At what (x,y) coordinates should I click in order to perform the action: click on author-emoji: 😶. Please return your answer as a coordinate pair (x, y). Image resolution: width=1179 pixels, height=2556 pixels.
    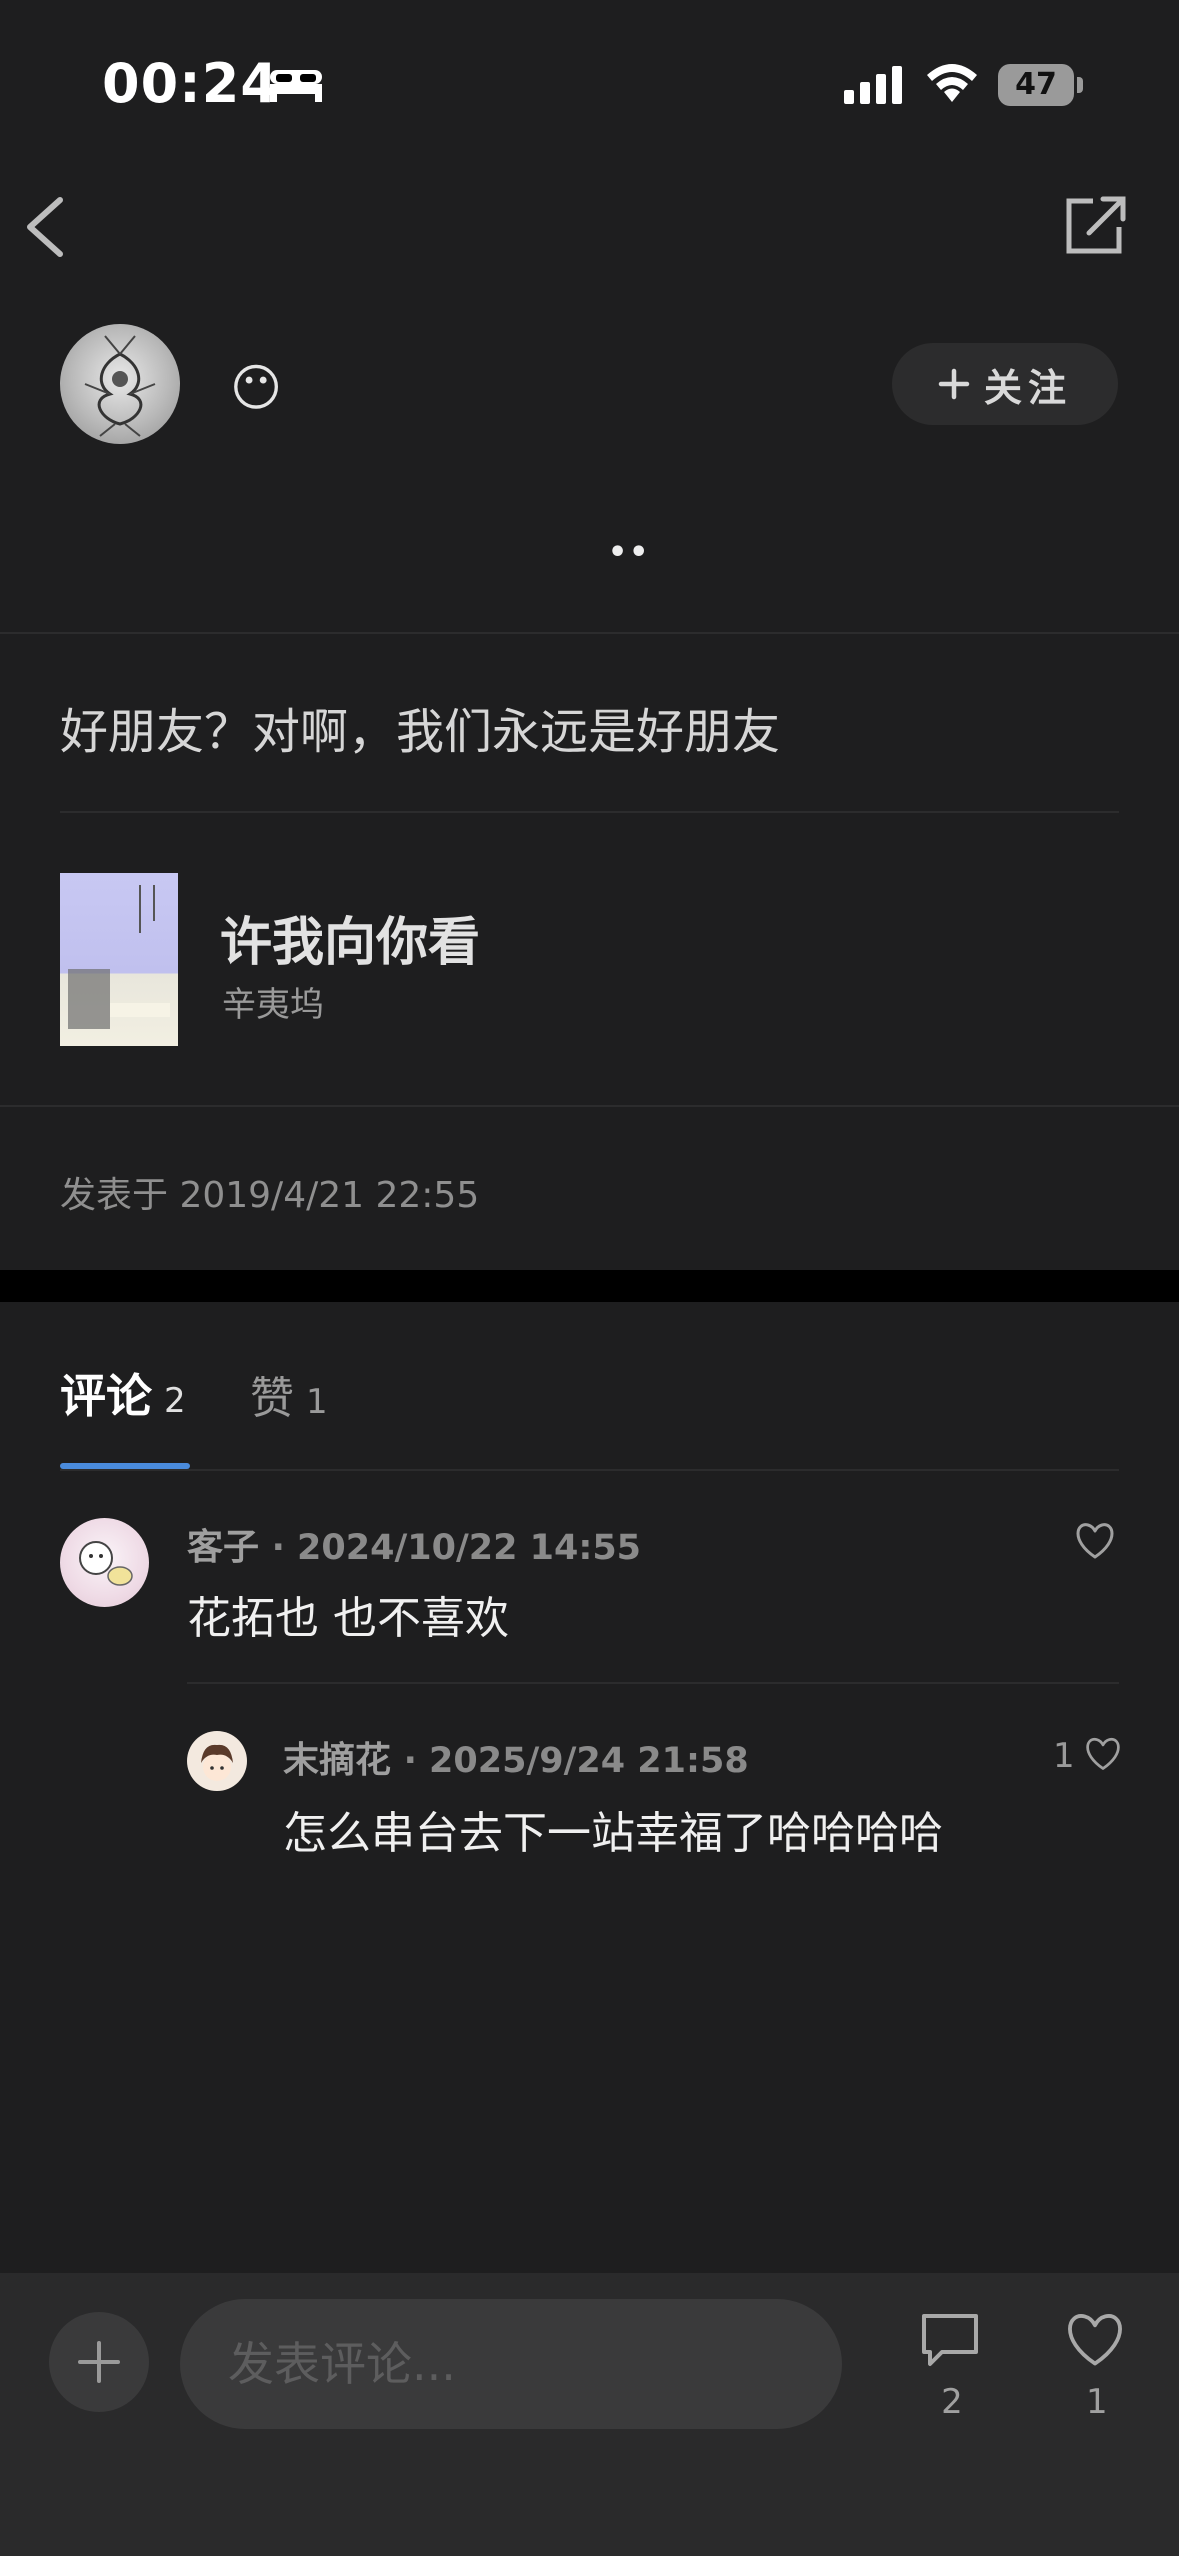
    Looking at the image, I should click on (256, 388).